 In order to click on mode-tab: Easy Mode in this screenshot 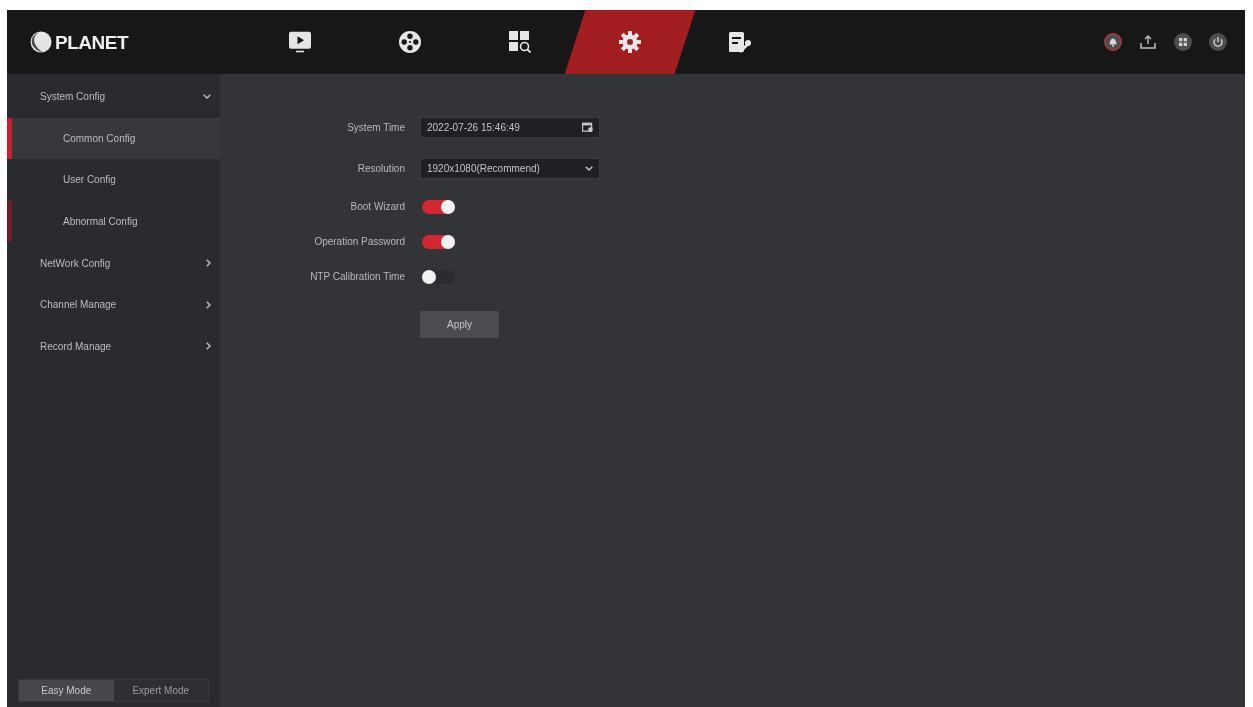, I will do `click(66, 690)`.